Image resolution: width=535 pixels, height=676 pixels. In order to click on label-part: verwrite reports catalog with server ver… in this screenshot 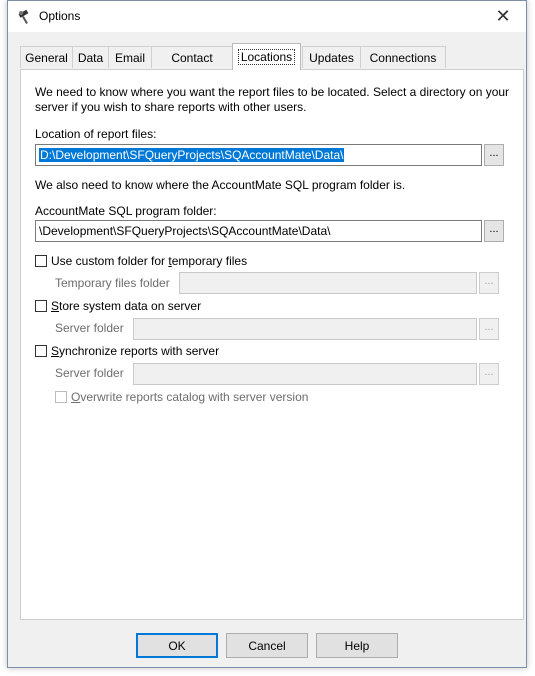, I will do `click(194, 397)`.